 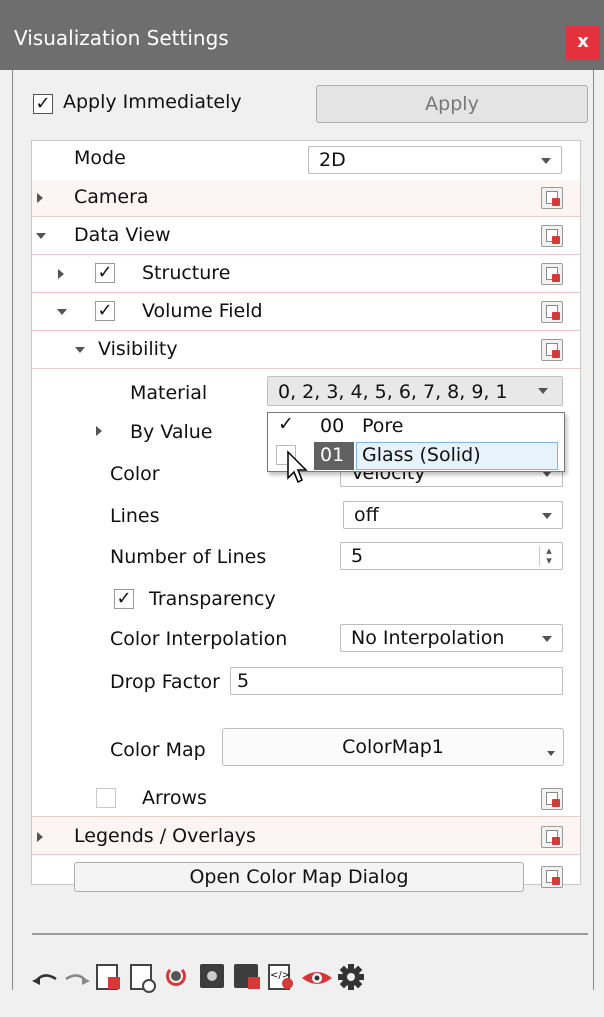 What do you see at coordinates (548, 555) in the screenshot?
I see `spin-arrows-icon: ▴ ▾` at bounding box center [548, 555].